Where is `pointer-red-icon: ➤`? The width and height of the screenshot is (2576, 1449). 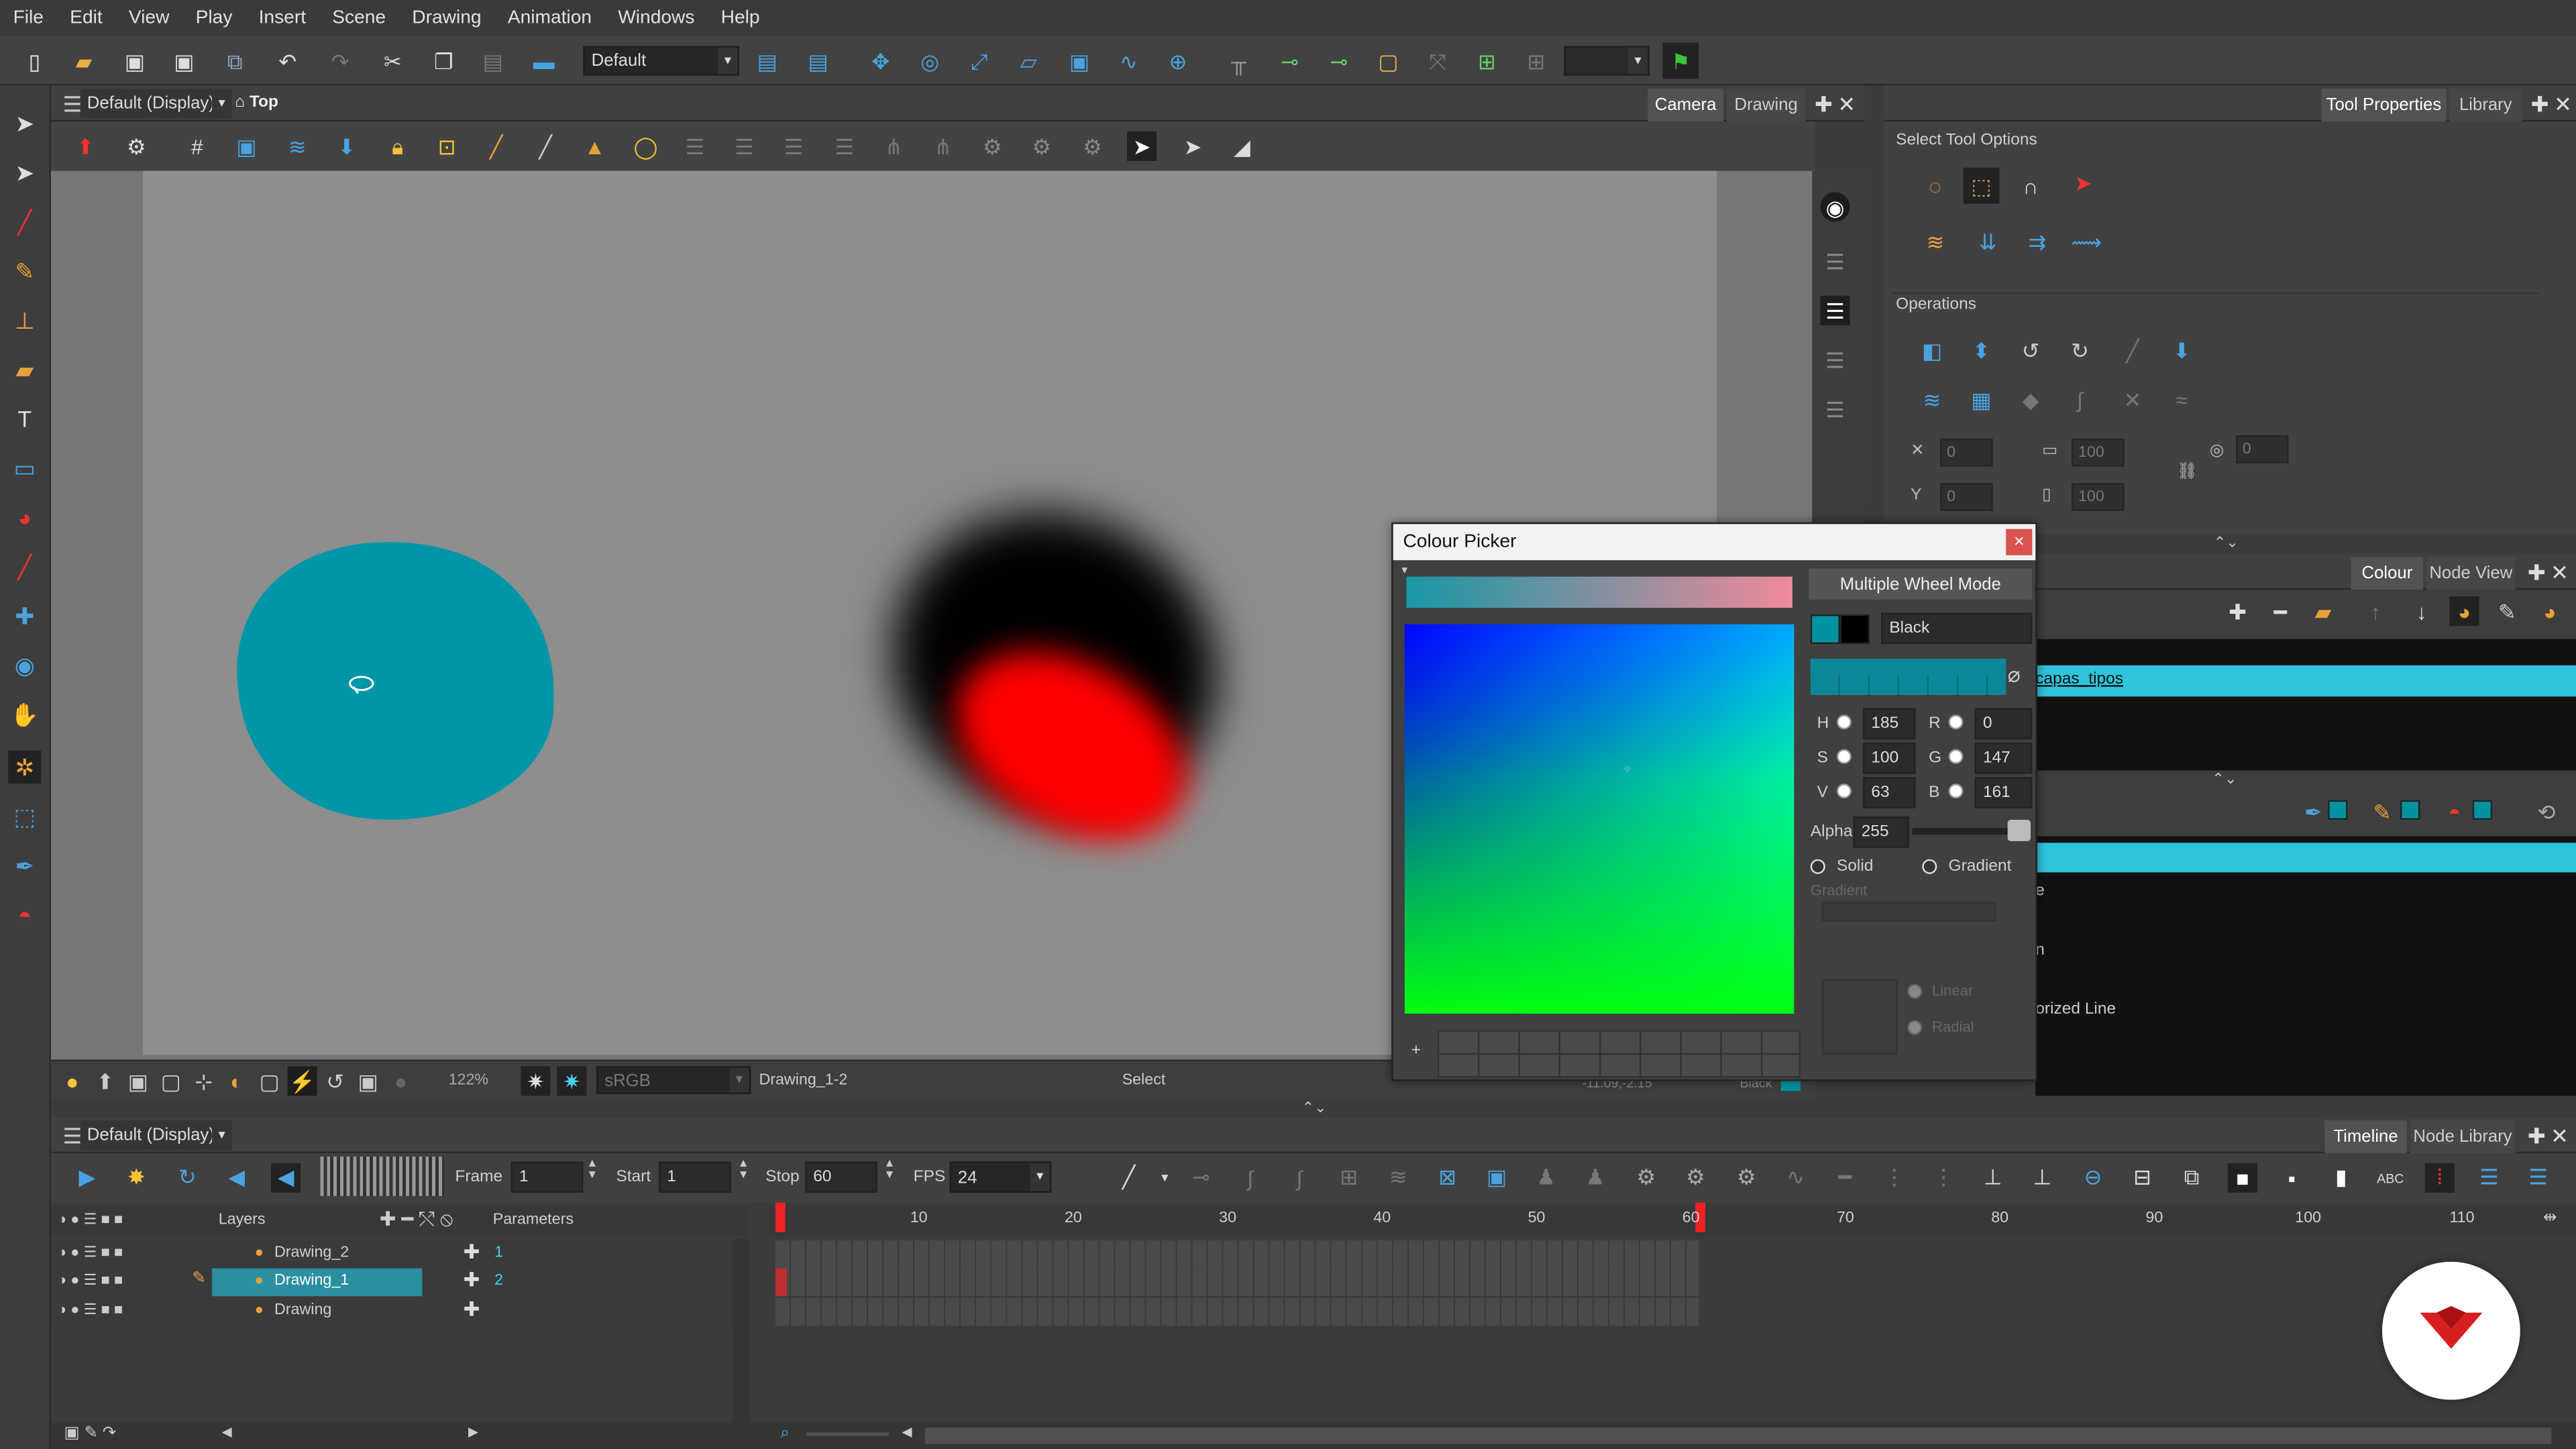
pointer-red-icon: ➤ is located at coordinates (2083, 182).